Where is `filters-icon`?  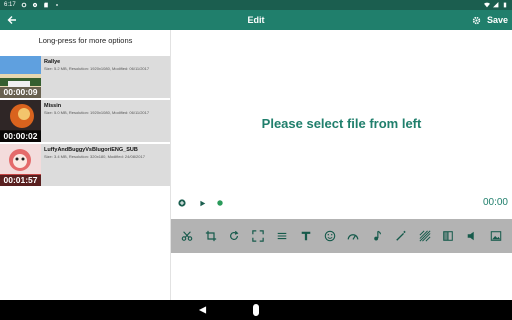
filters-icon is located at coordinates (282, 236).